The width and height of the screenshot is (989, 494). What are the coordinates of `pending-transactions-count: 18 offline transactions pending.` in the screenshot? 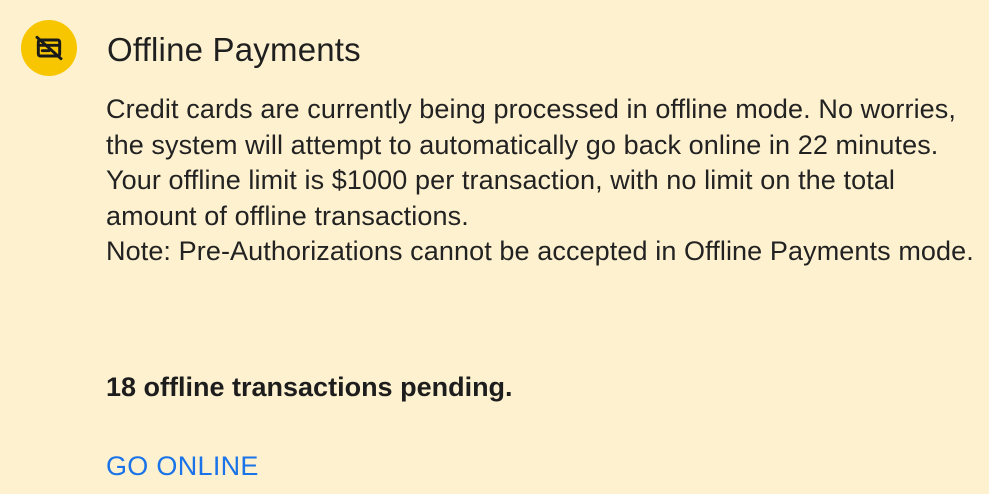 It's located at (309, 387).